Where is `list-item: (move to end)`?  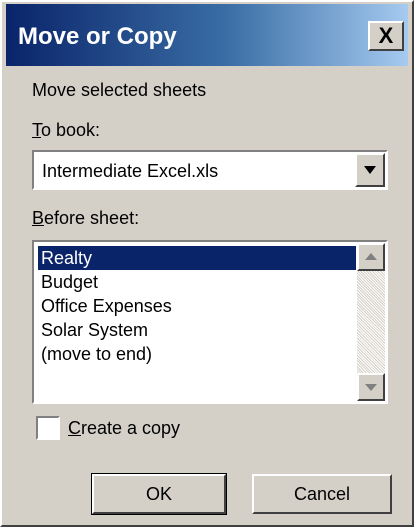 list-item: (move to end) is located at coordinates (197, 354).